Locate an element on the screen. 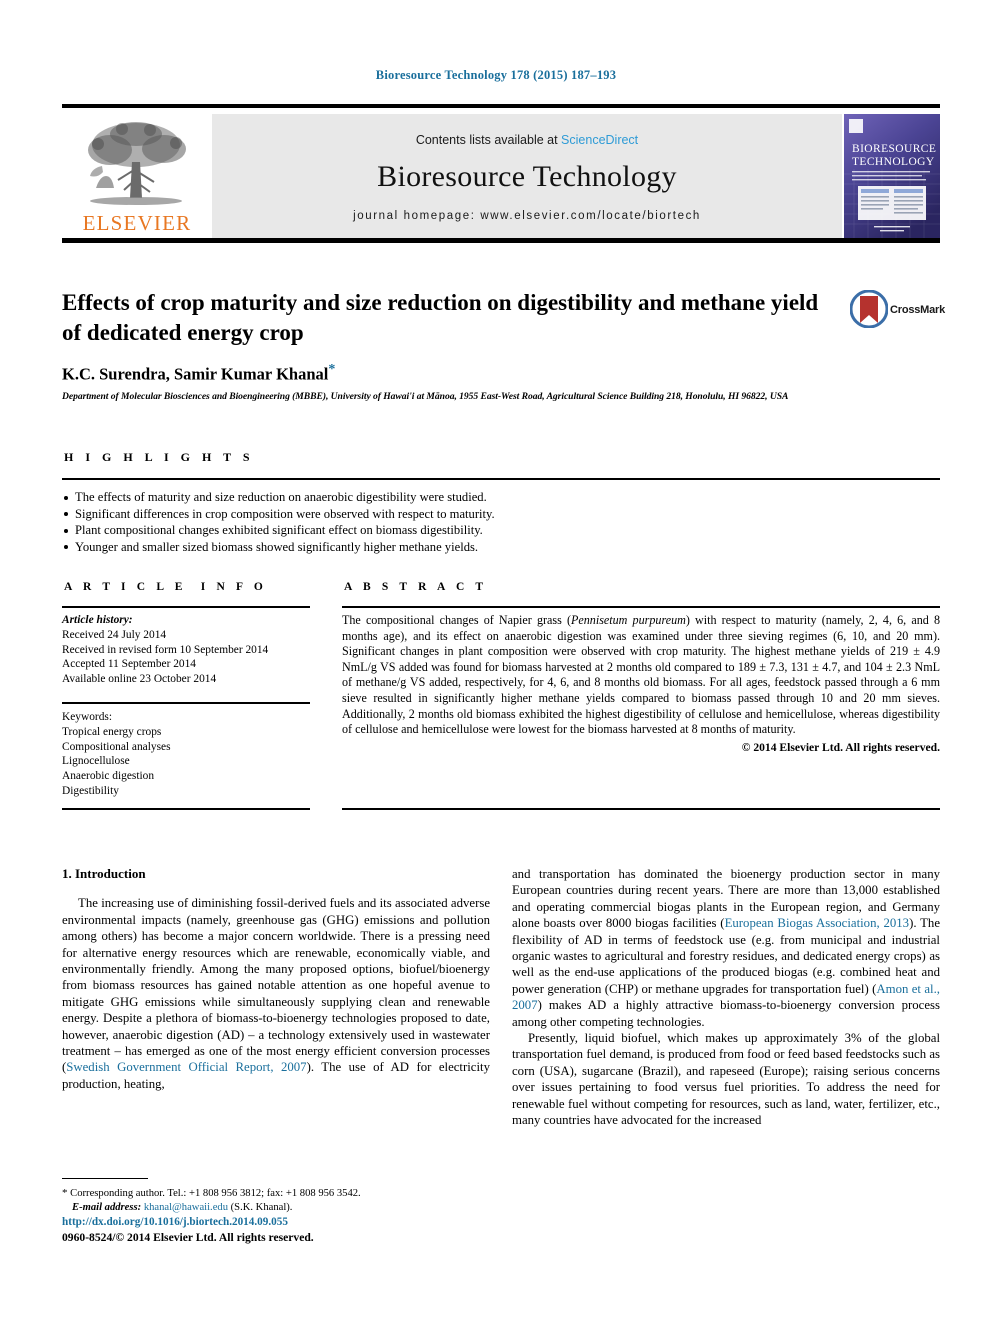 The height and width of the screenshot is (1323, 992). journal-cover-thumbnail: BIORESOURCE TECHNOLOGY is located at coordinates (892, 176).